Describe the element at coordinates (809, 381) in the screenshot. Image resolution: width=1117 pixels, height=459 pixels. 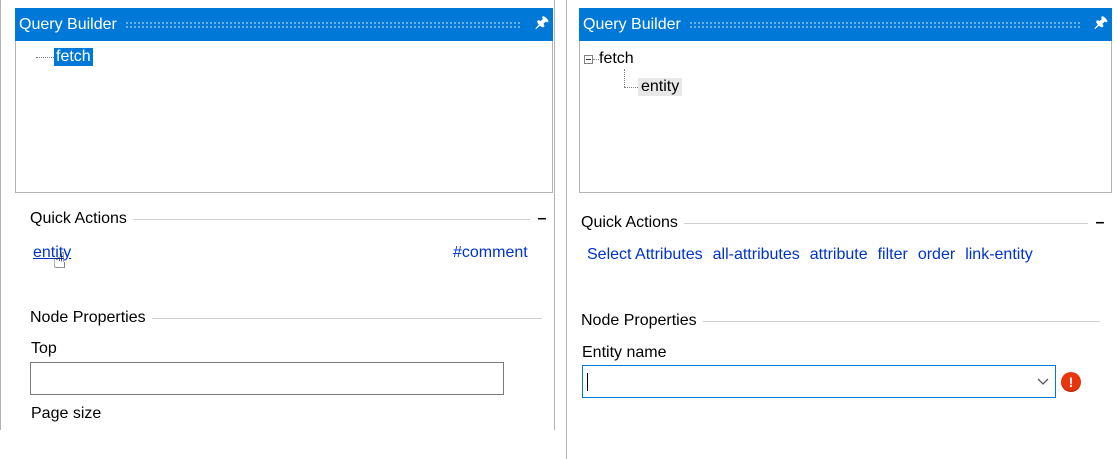
I see `entity-name-input` at that location.